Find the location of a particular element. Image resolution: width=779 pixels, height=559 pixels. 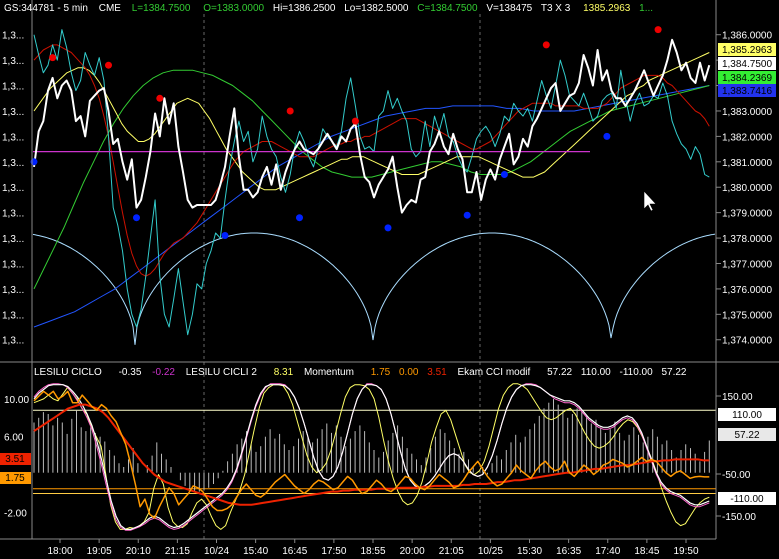

price-tick-label: 1,379.0000 is located at coordinates (747, 214).